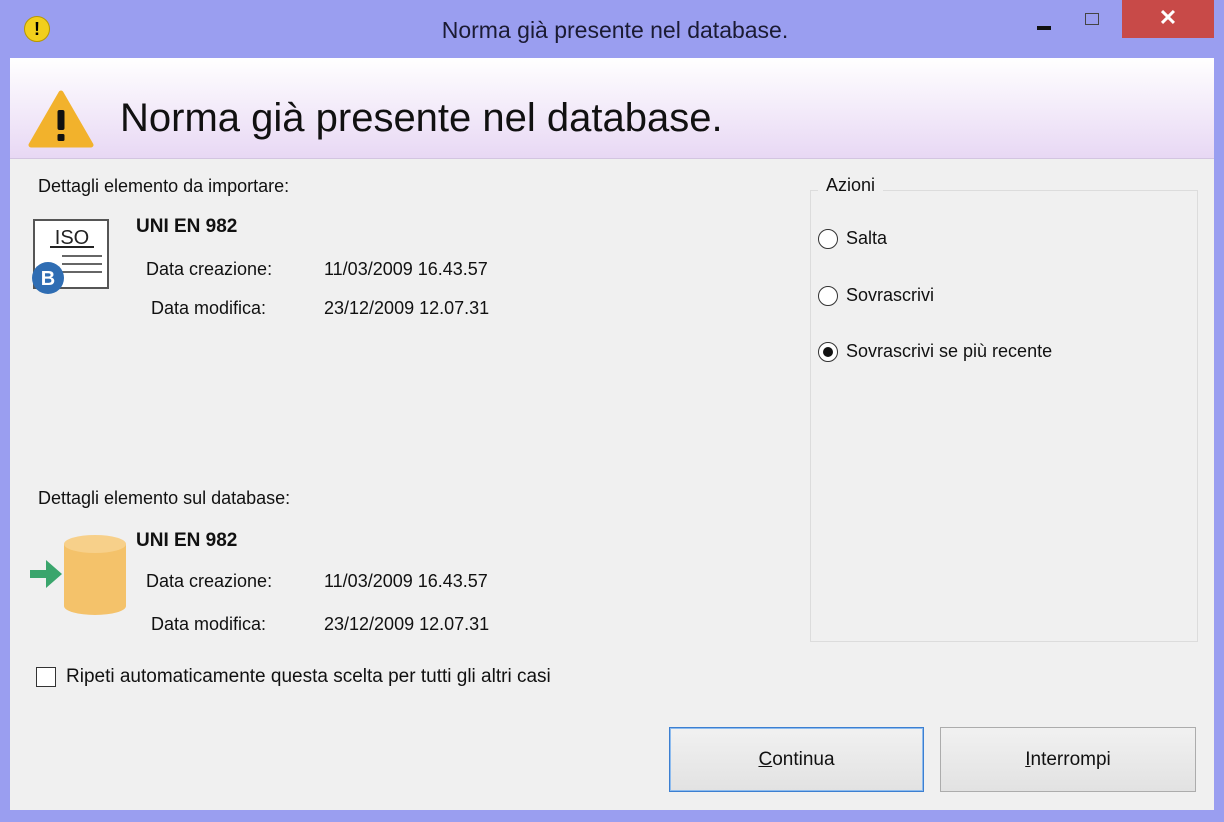 This screenshot has width=1224, height=822. I want to click on continue-label: ontinua, so click(803, 759).